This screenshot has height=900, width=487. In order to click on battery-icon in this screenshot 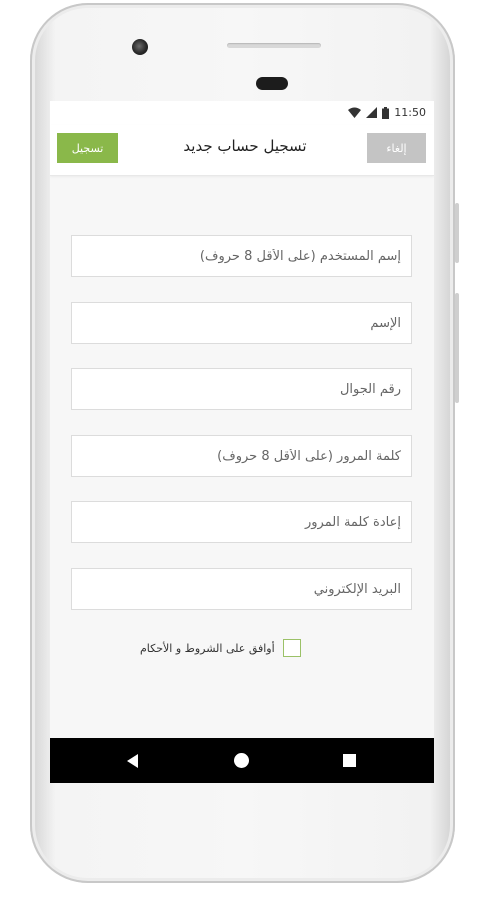, I will do `click(386, 112)`.